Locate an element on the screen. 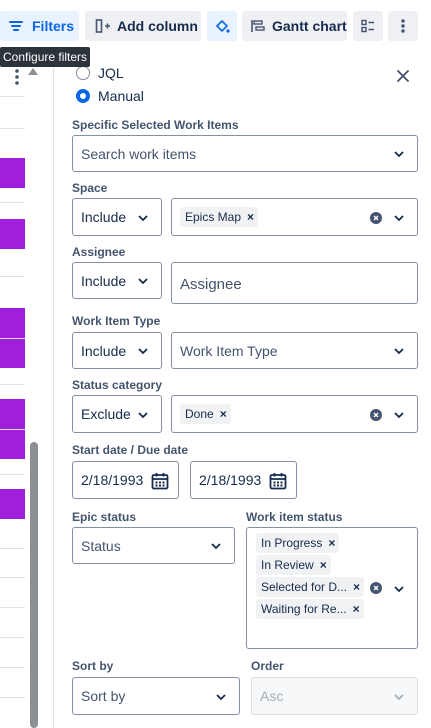 Image resolution: width=431 pixels, height=728 pixels. filters-button: Filters is located at coordinates (39, 26).